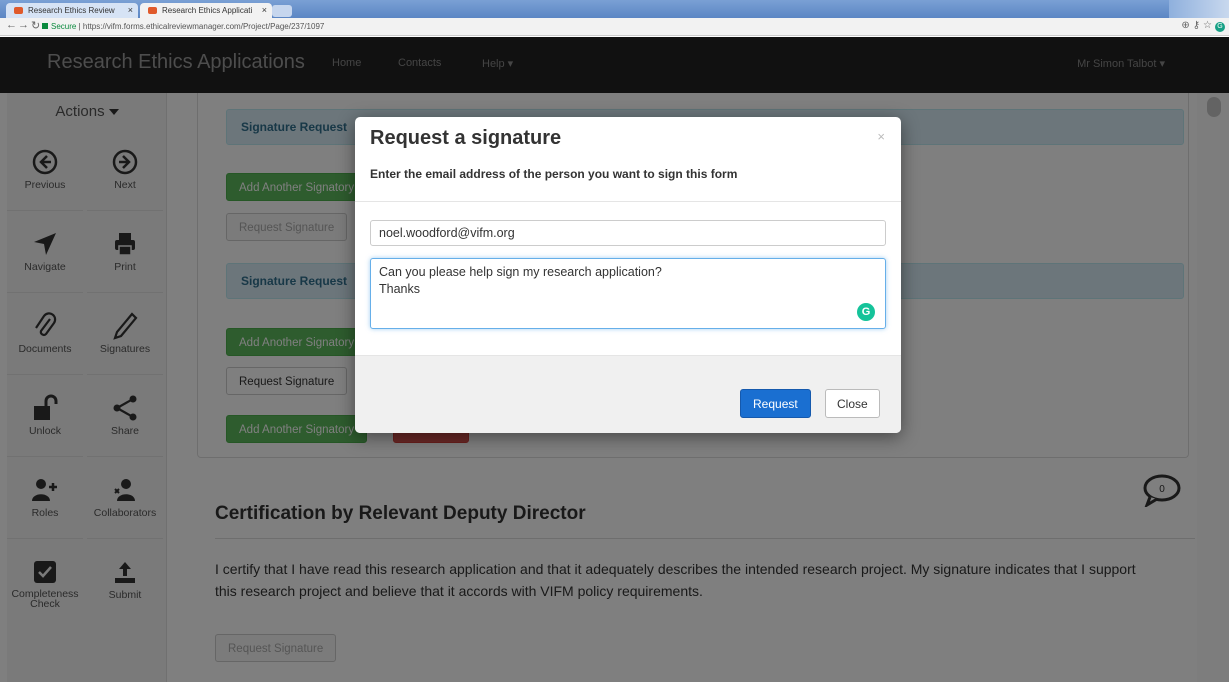 This screenshot has width=1229, height=682. Describe the element at coordinates (775, 403) in the screenshot. I see `request-button: Request` at that location.